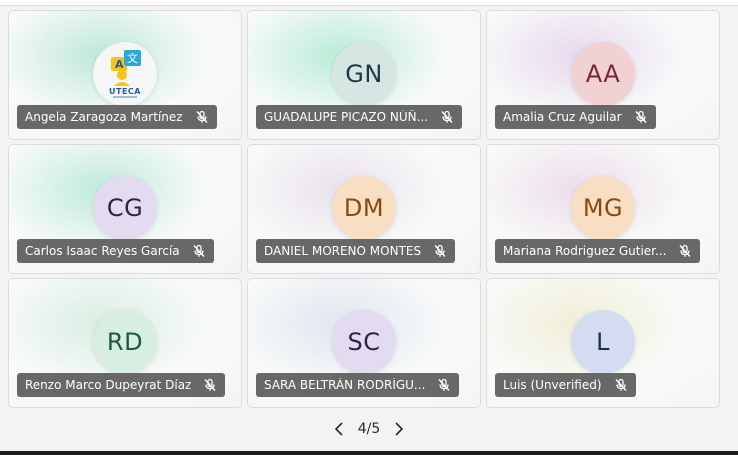 This screenshot has height=455, width=738. Describe the element at coordinates (119, 64) in the screenshot. I see `svg-text: A` at that location.